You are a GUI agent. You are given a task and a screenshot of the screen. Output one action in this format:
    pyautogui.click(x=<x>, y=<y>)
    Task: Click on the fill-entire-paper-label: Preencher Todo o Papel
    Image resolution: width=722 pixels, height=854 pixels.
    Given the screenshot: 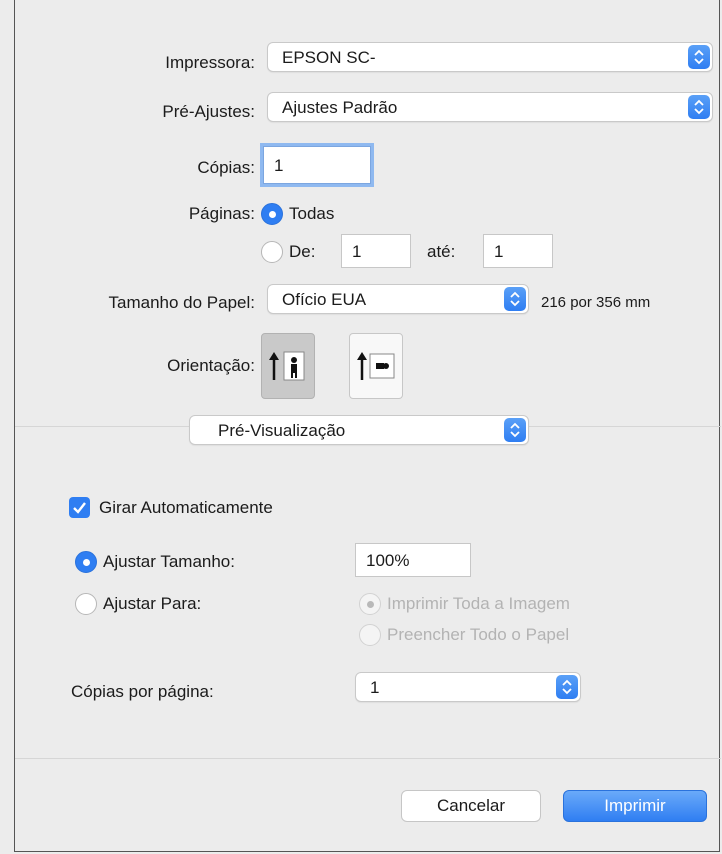 What is the action you would take?
    pyautogui.click(x=478, y=634)
    